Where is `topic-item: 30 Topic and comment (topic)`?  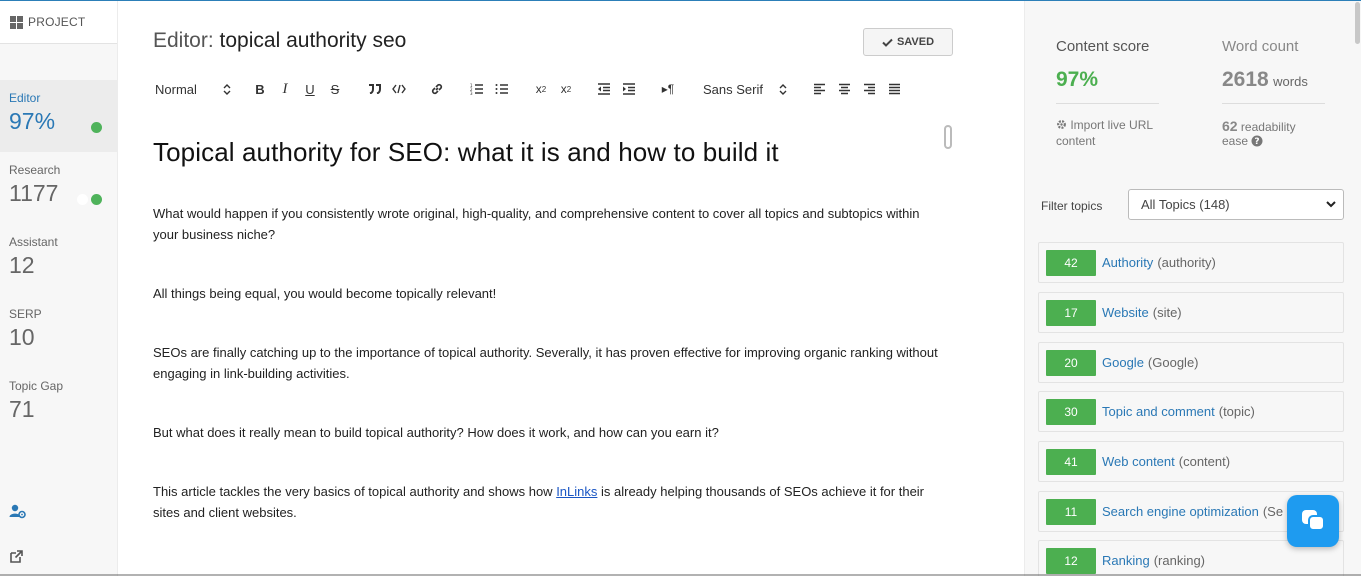
topic-item: 30 Topic and comment (topic) is located at coordinates (1191, 411).